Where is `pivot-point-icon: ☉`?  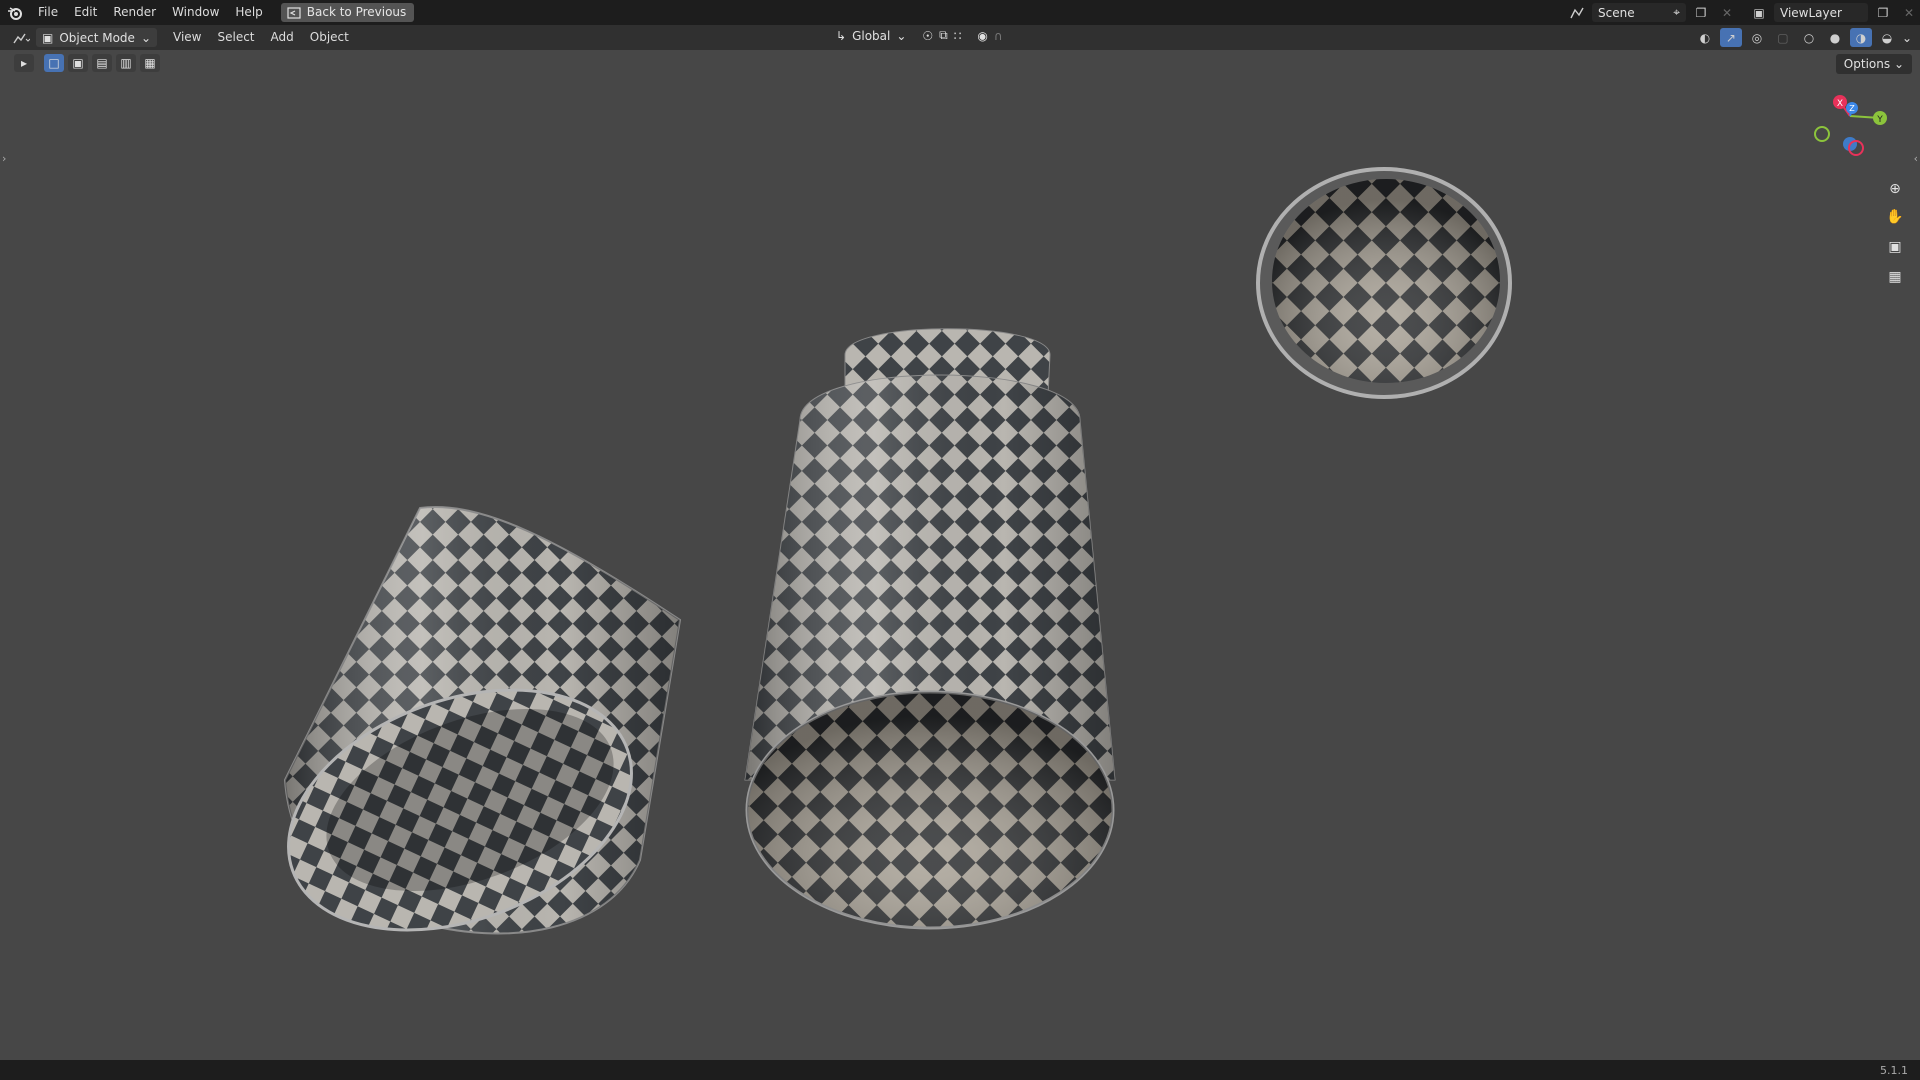
pivot-point-icon: ☉ is located at coordinates (927, 36).